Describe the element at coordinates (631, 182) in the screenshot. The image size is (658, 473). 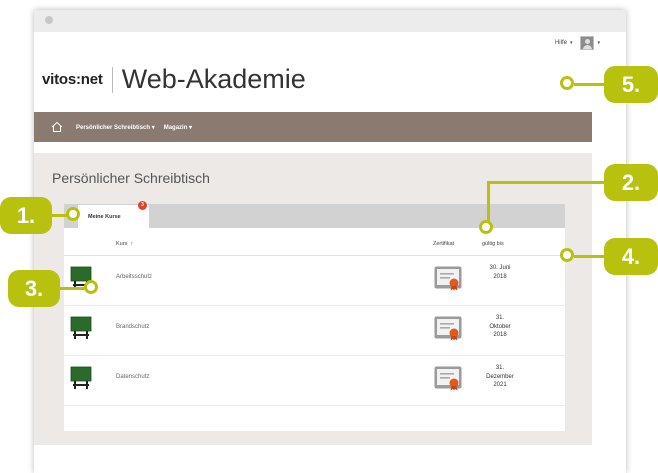
I see `callout-2-badge: 2.` at that location.